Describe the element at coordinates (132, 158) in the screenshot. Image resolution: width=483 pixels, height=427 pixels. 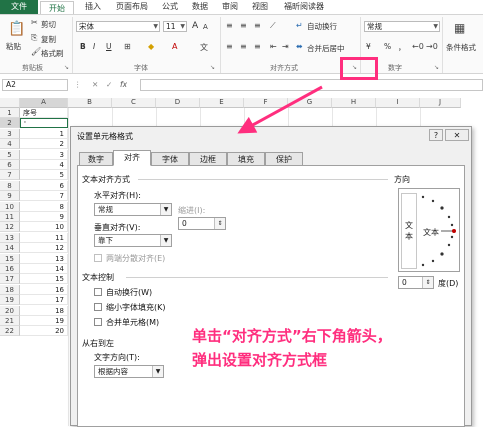
I see `tab-alignment: 对齐` at that location.